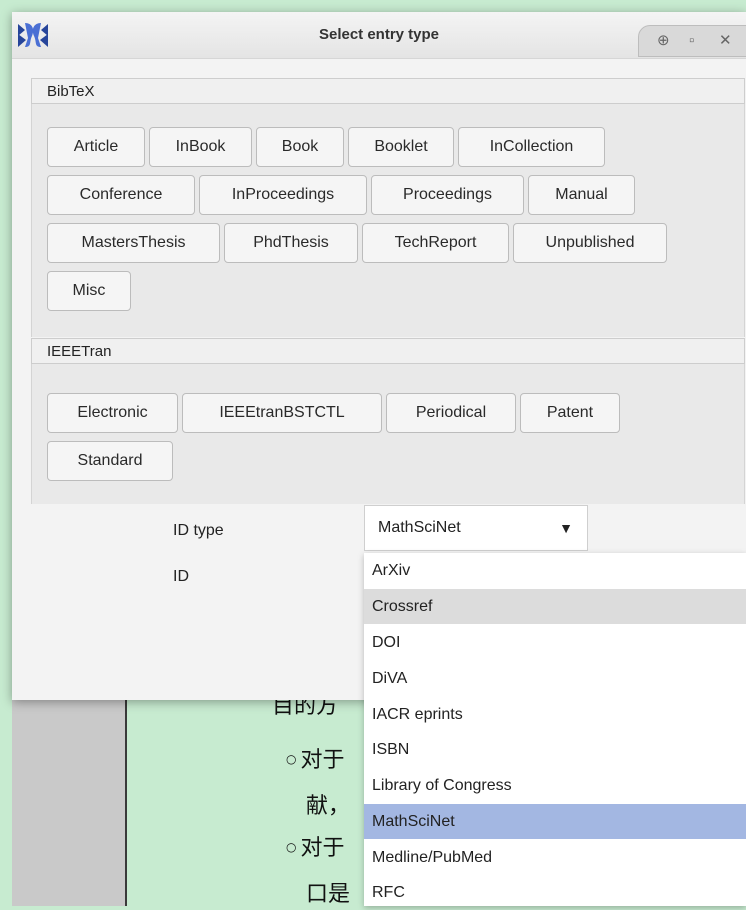  What do you see at coordinates (110, 461) in the screenshot?
I see `entry-type-button: Standard` at bounding box center [110, 461].